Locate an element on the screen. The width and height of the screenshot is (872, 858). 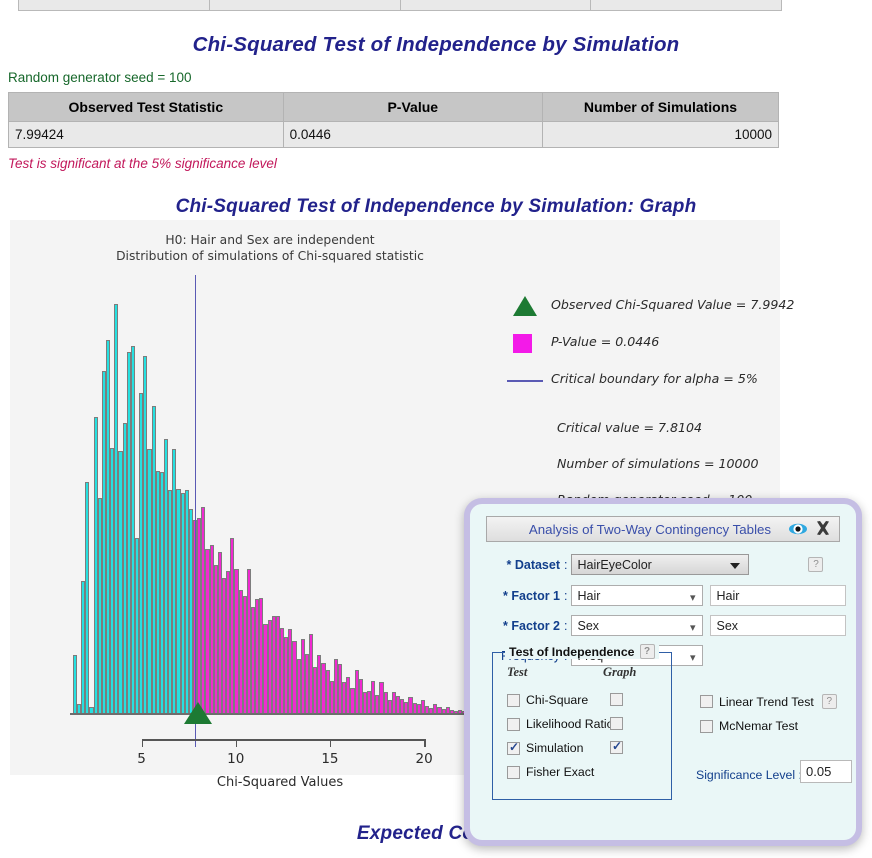
mcnemar-test-label: McNemar Test is located at coordinates (759, 726).